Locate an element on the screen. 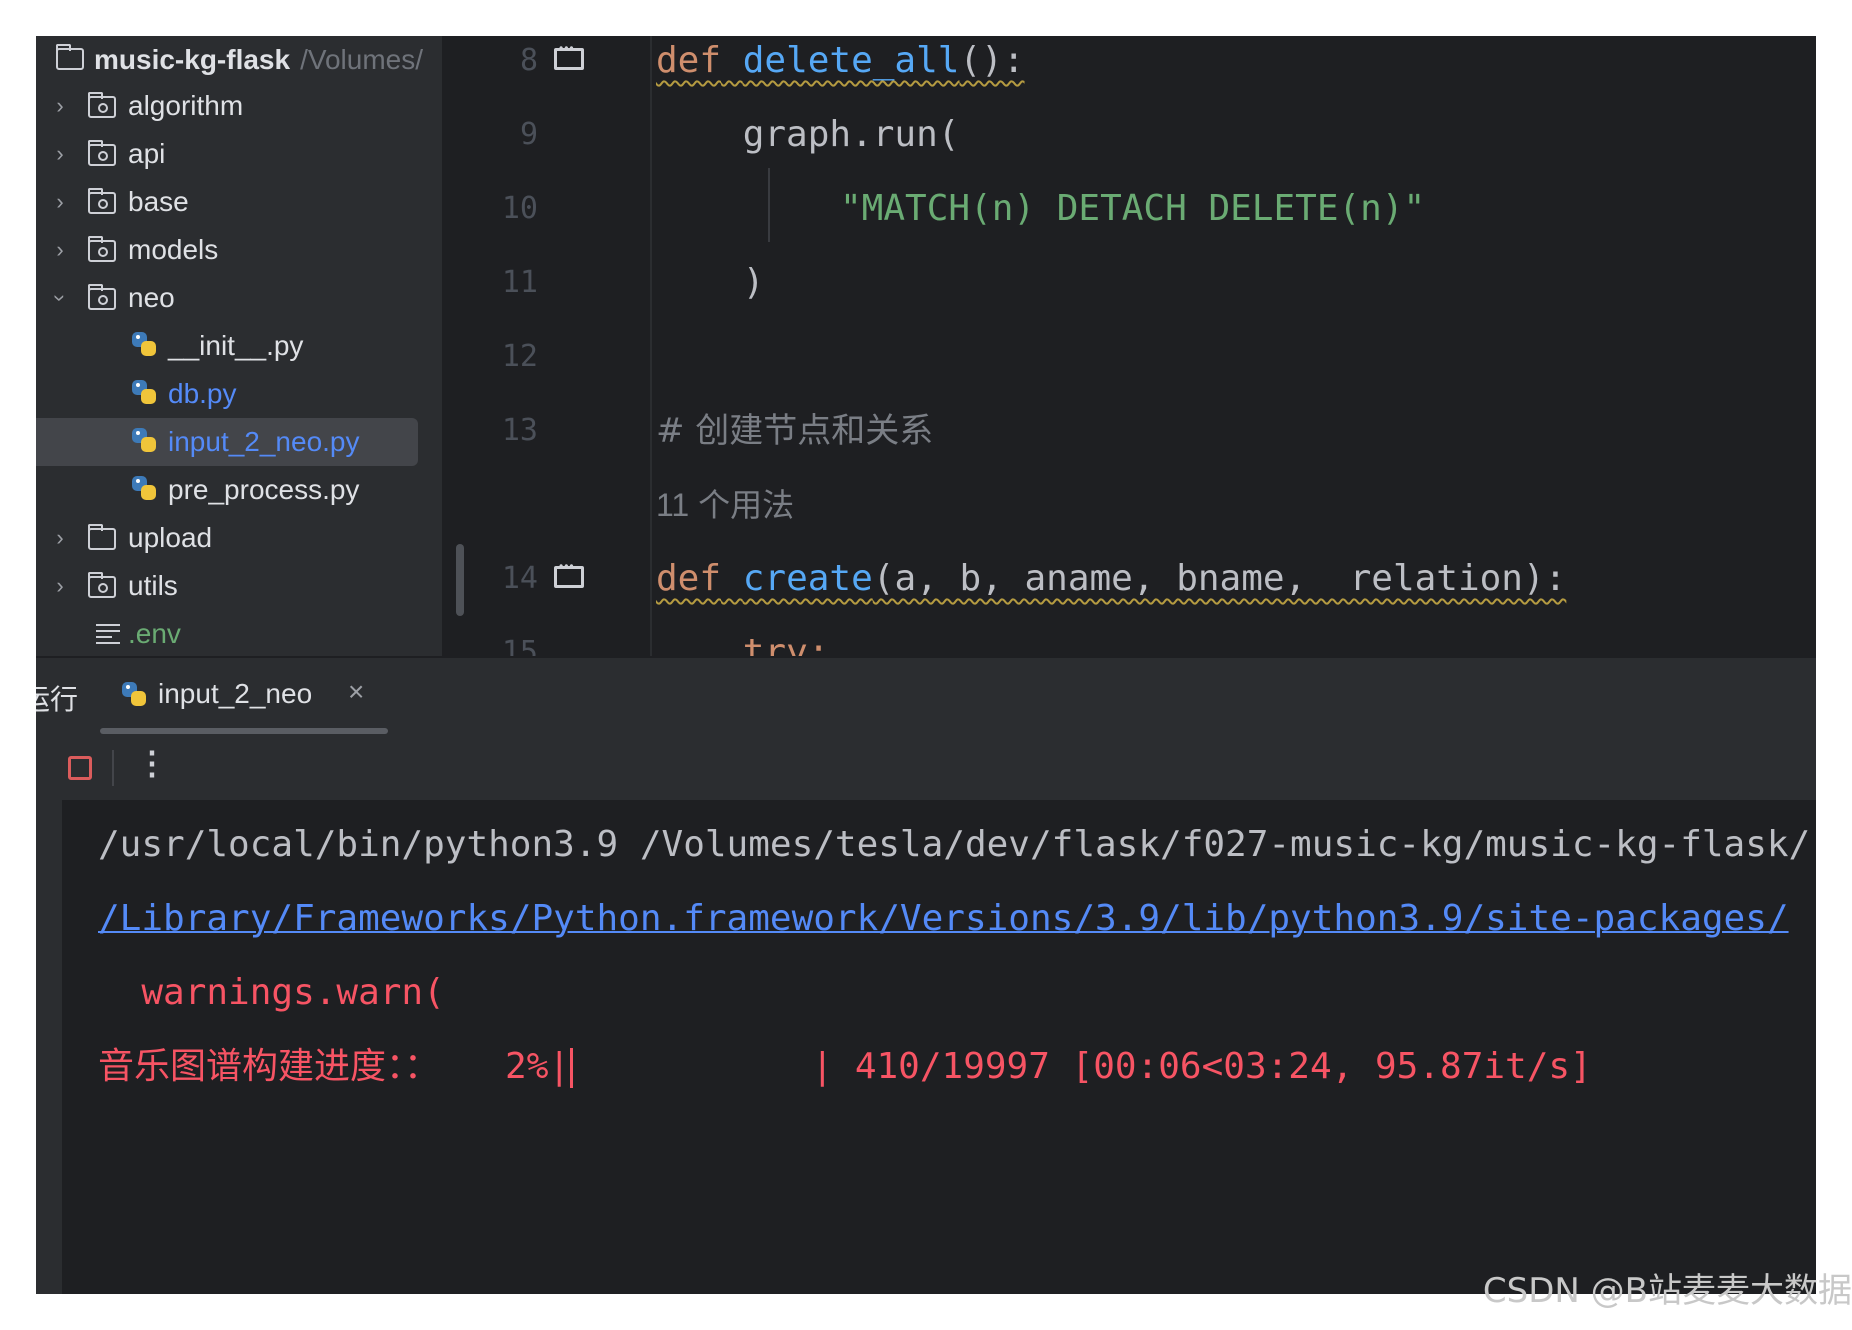  close-icon: × is located at coordinates (356, 692).